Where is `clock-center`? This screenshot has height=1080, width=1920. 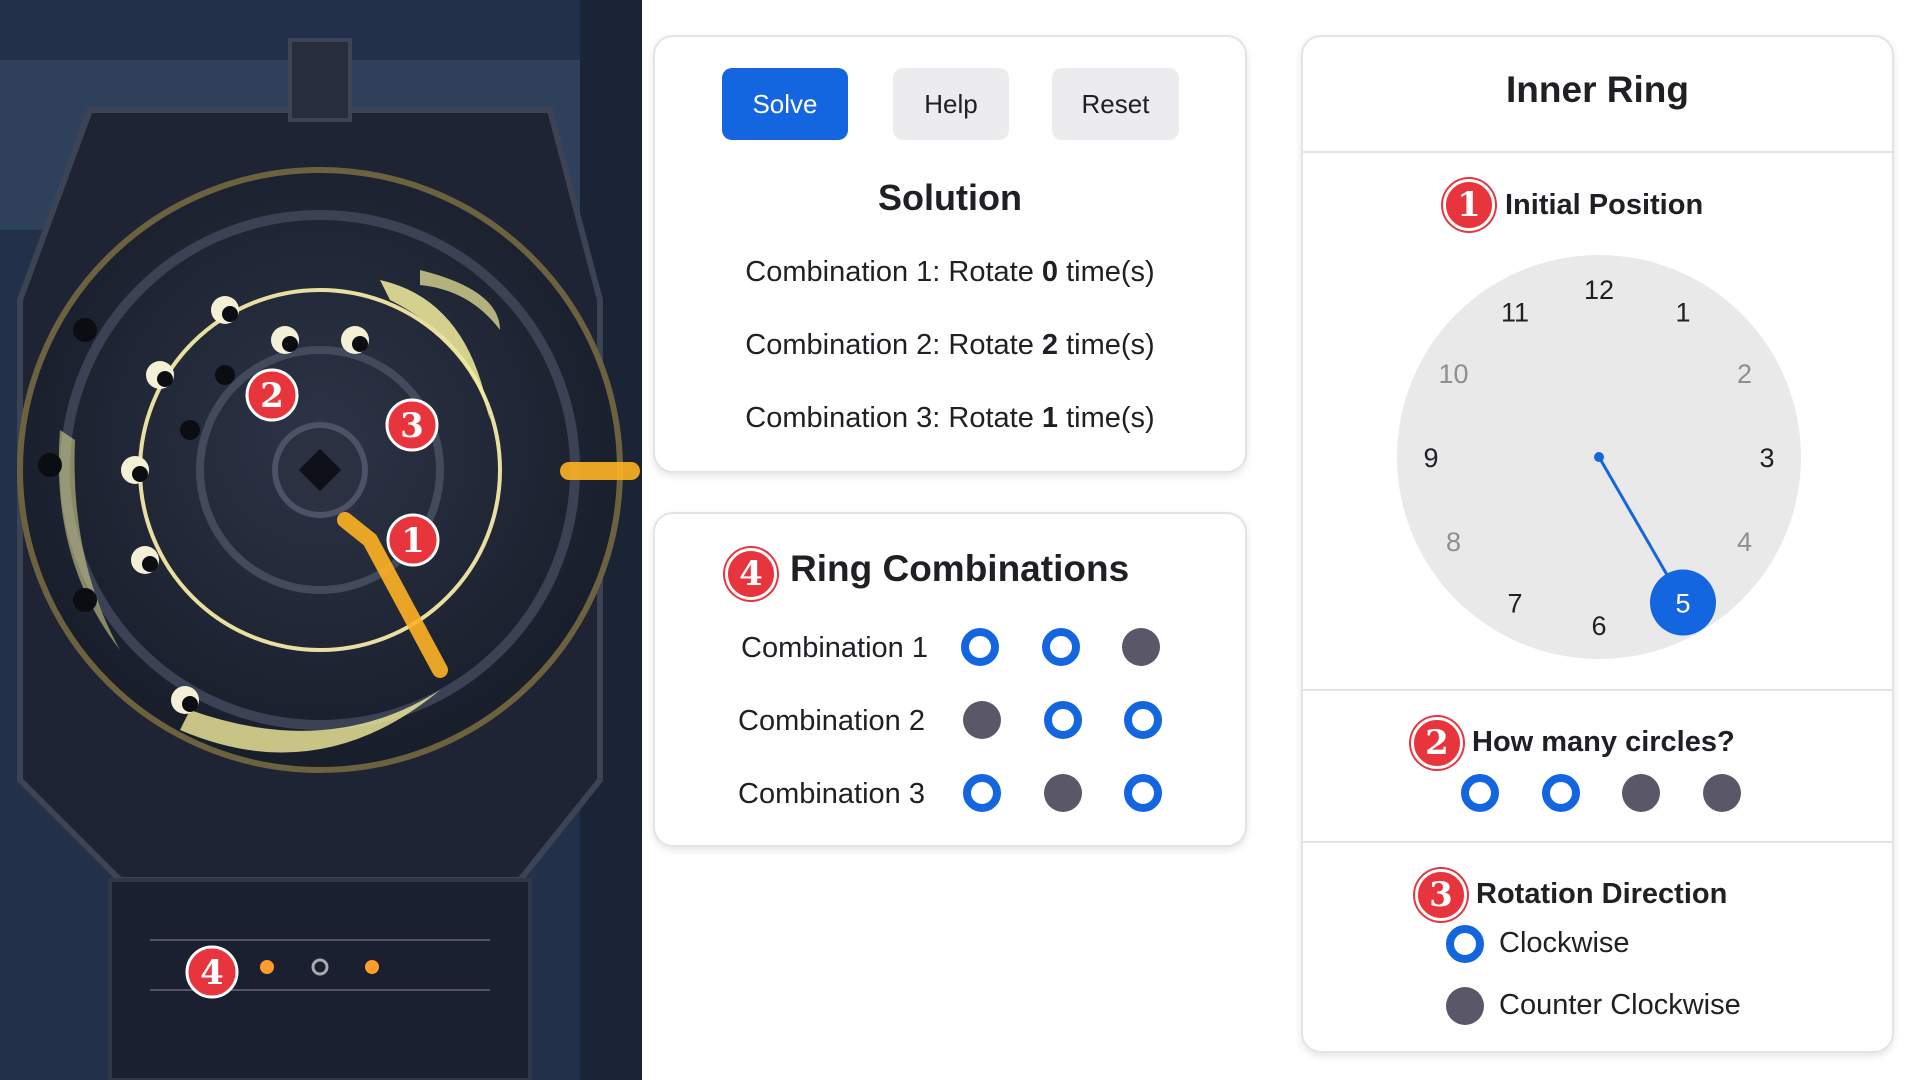
clock-center is located at coordinates (1599, 457).